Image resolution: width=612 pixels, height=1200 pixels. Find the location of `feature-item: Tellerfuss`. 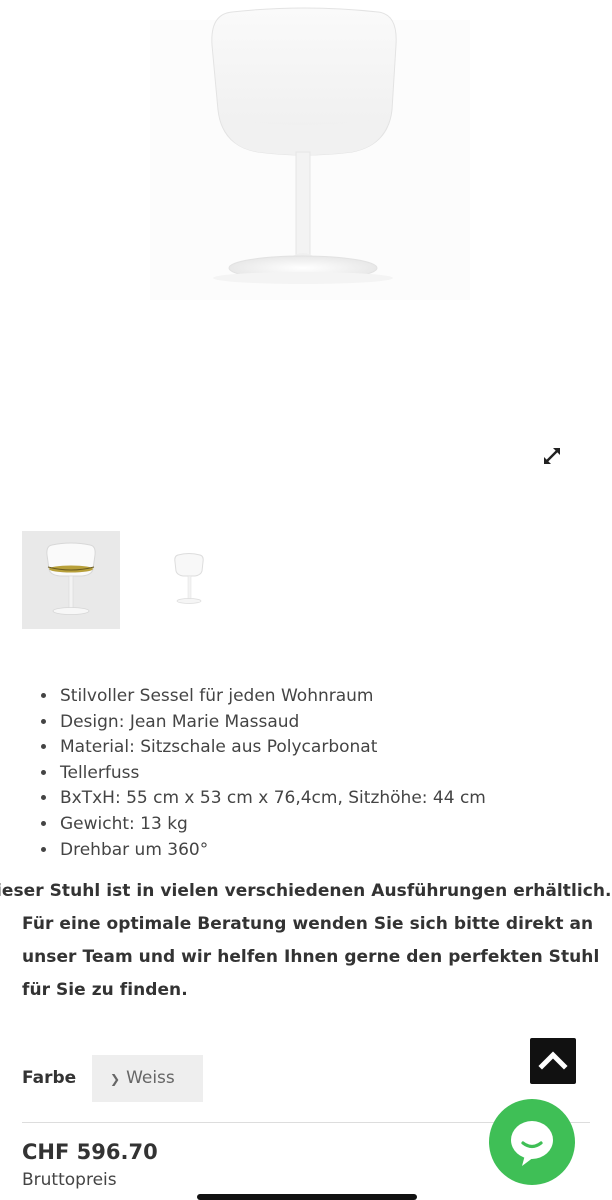

feature-item: Tellerfuss is located at coordinates (272, 774).